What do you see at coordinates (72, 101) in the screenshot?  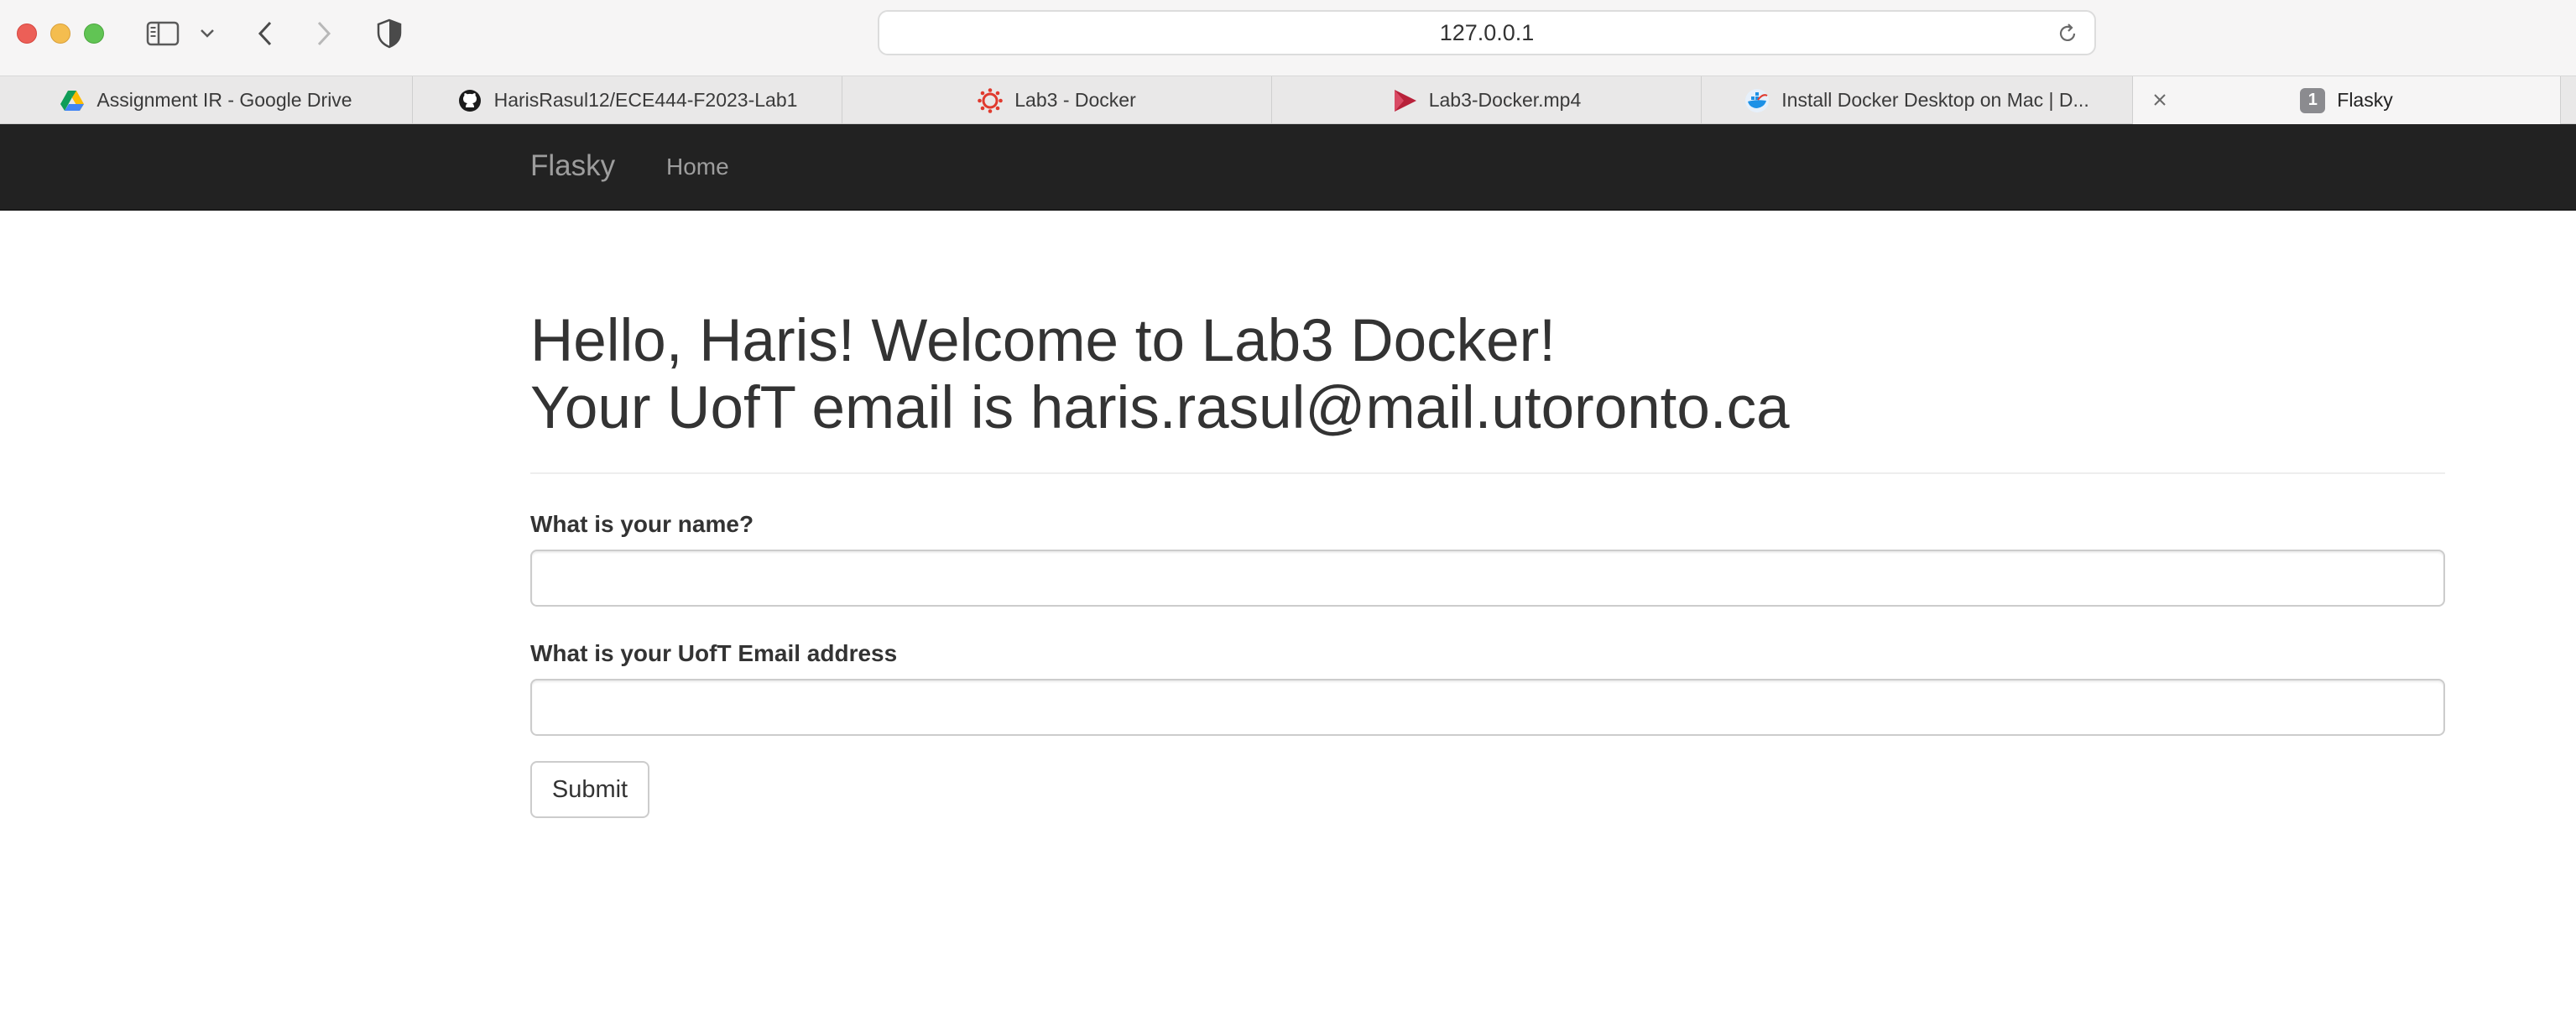 I see `google-drive-icon` at bounding box center [72, 101].